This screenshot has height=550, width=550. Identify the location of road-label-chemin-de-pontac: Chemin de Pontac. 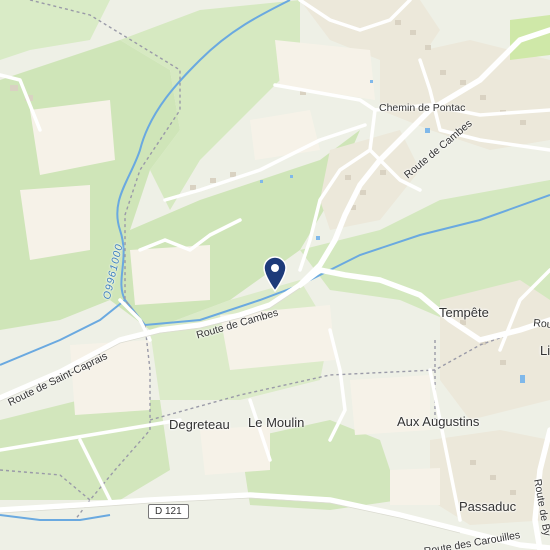
(422, 108).